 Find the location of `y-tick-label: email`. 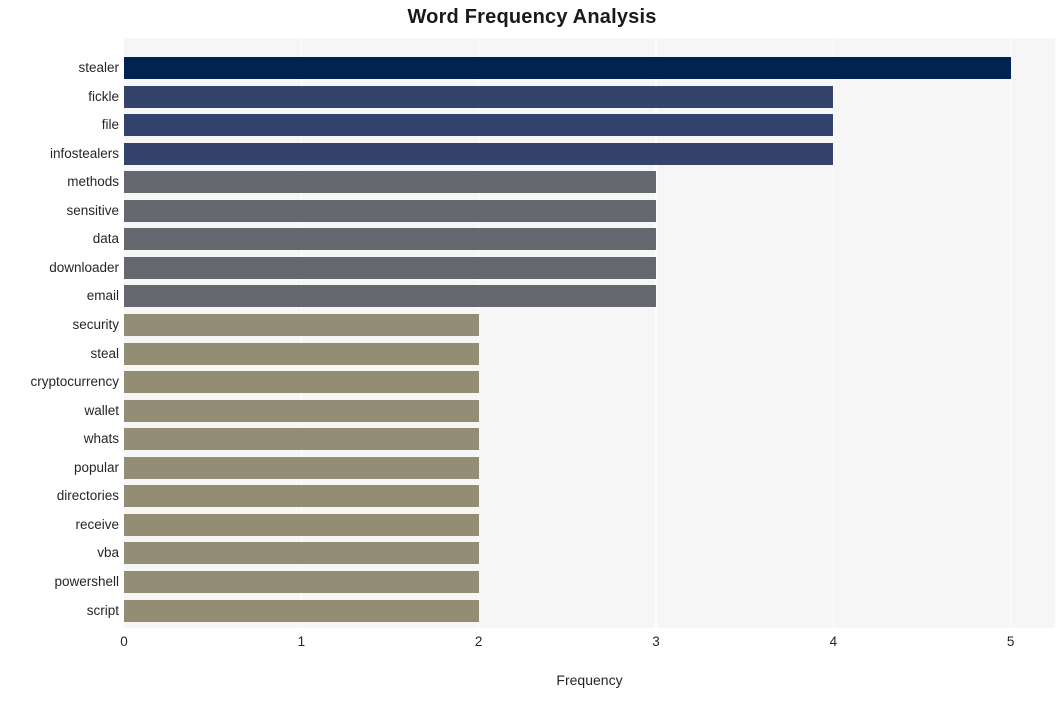

y-tick-label: email is located at coordinates (102, 296).